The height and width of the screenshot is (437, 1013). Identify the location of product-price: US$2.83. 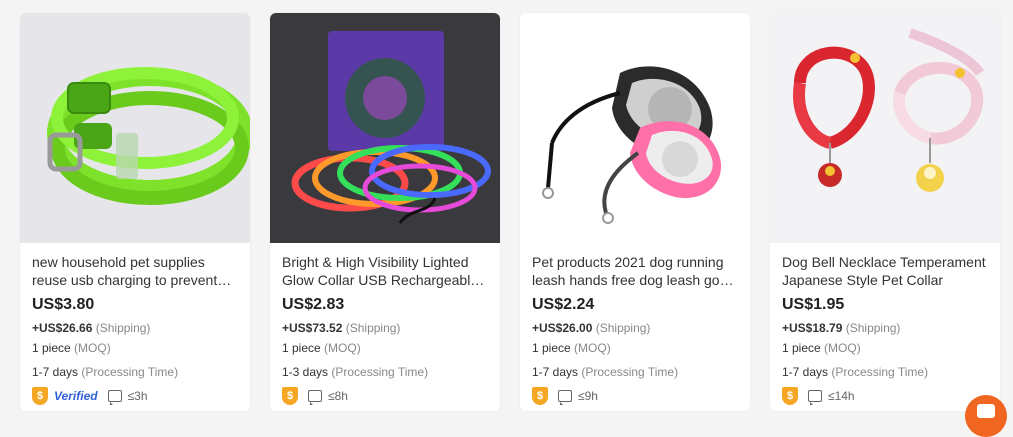
(313, 304).